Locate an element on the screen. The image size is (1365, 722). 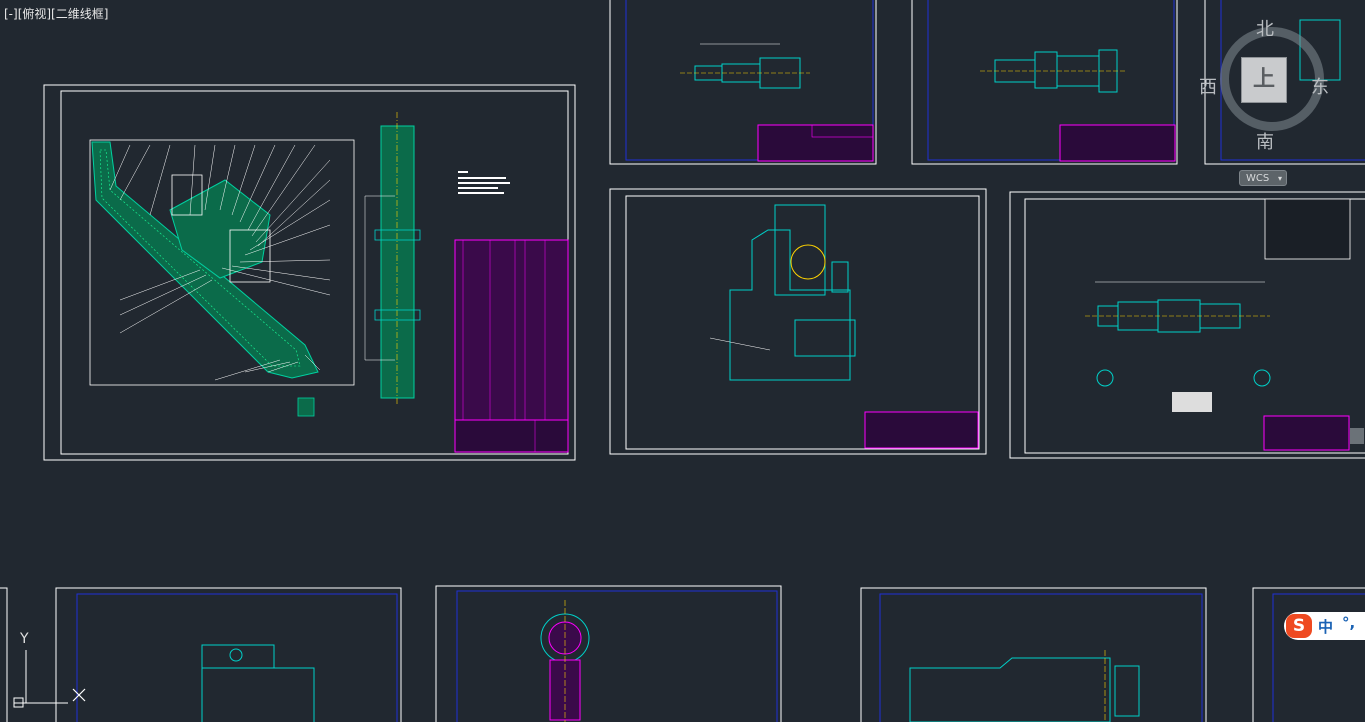
compass-south: 南 is located at coordinates (1265, 141).